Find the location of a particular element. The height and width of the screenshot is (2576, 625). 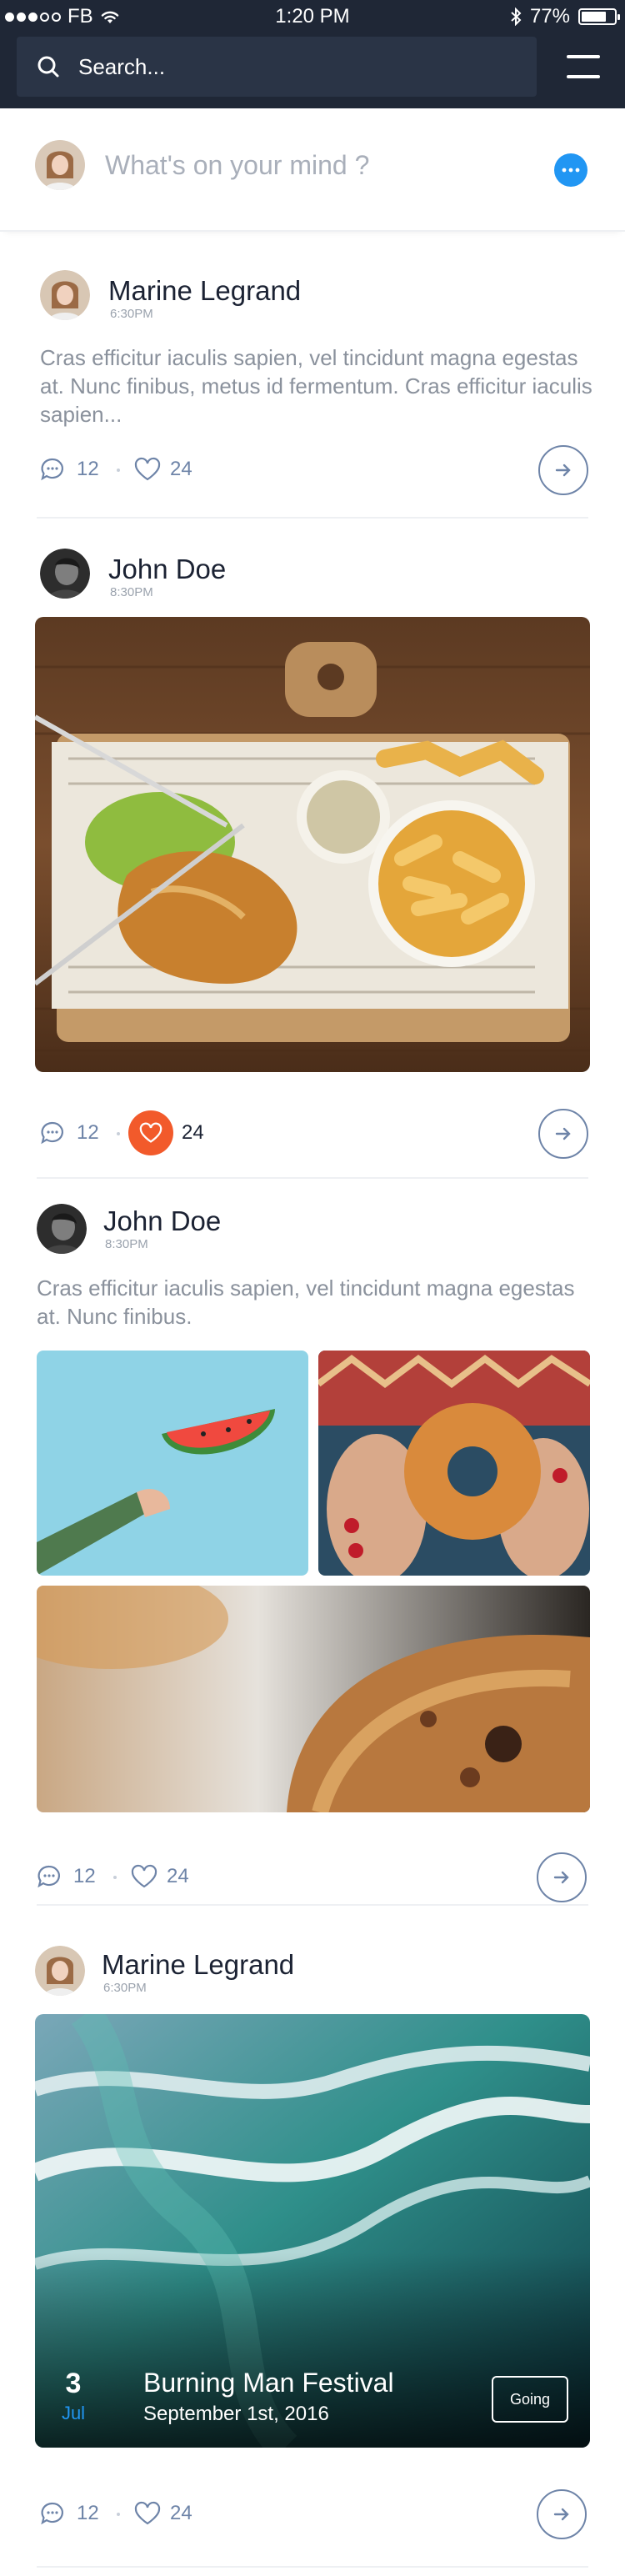

search-icon is located at coordinates (48, 67).